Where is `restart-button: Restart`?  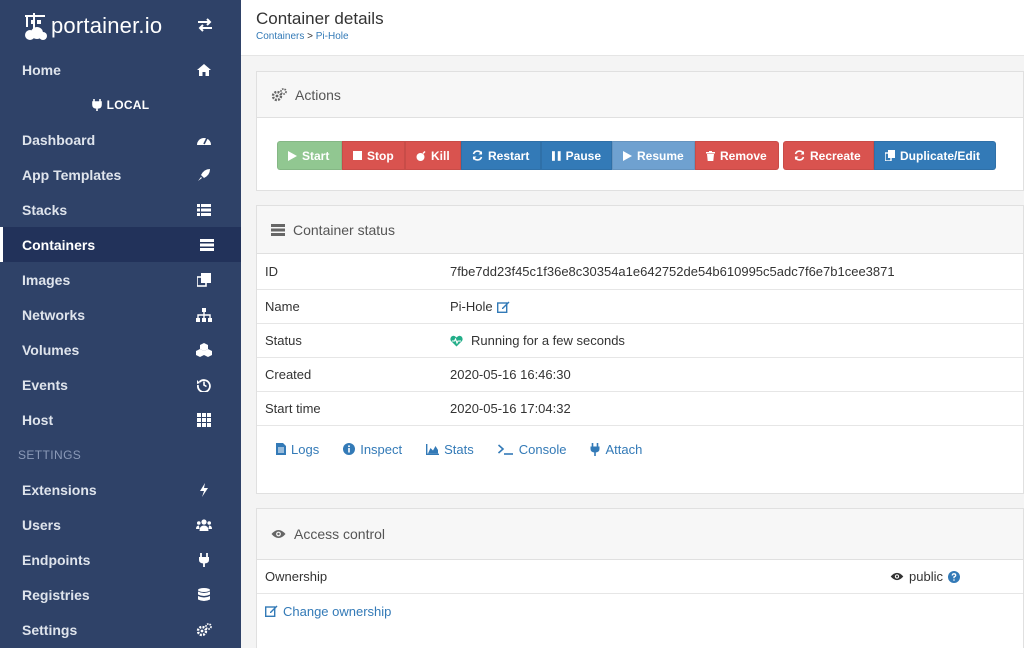 restart-button: Restart is located at coordinates (501, 155).